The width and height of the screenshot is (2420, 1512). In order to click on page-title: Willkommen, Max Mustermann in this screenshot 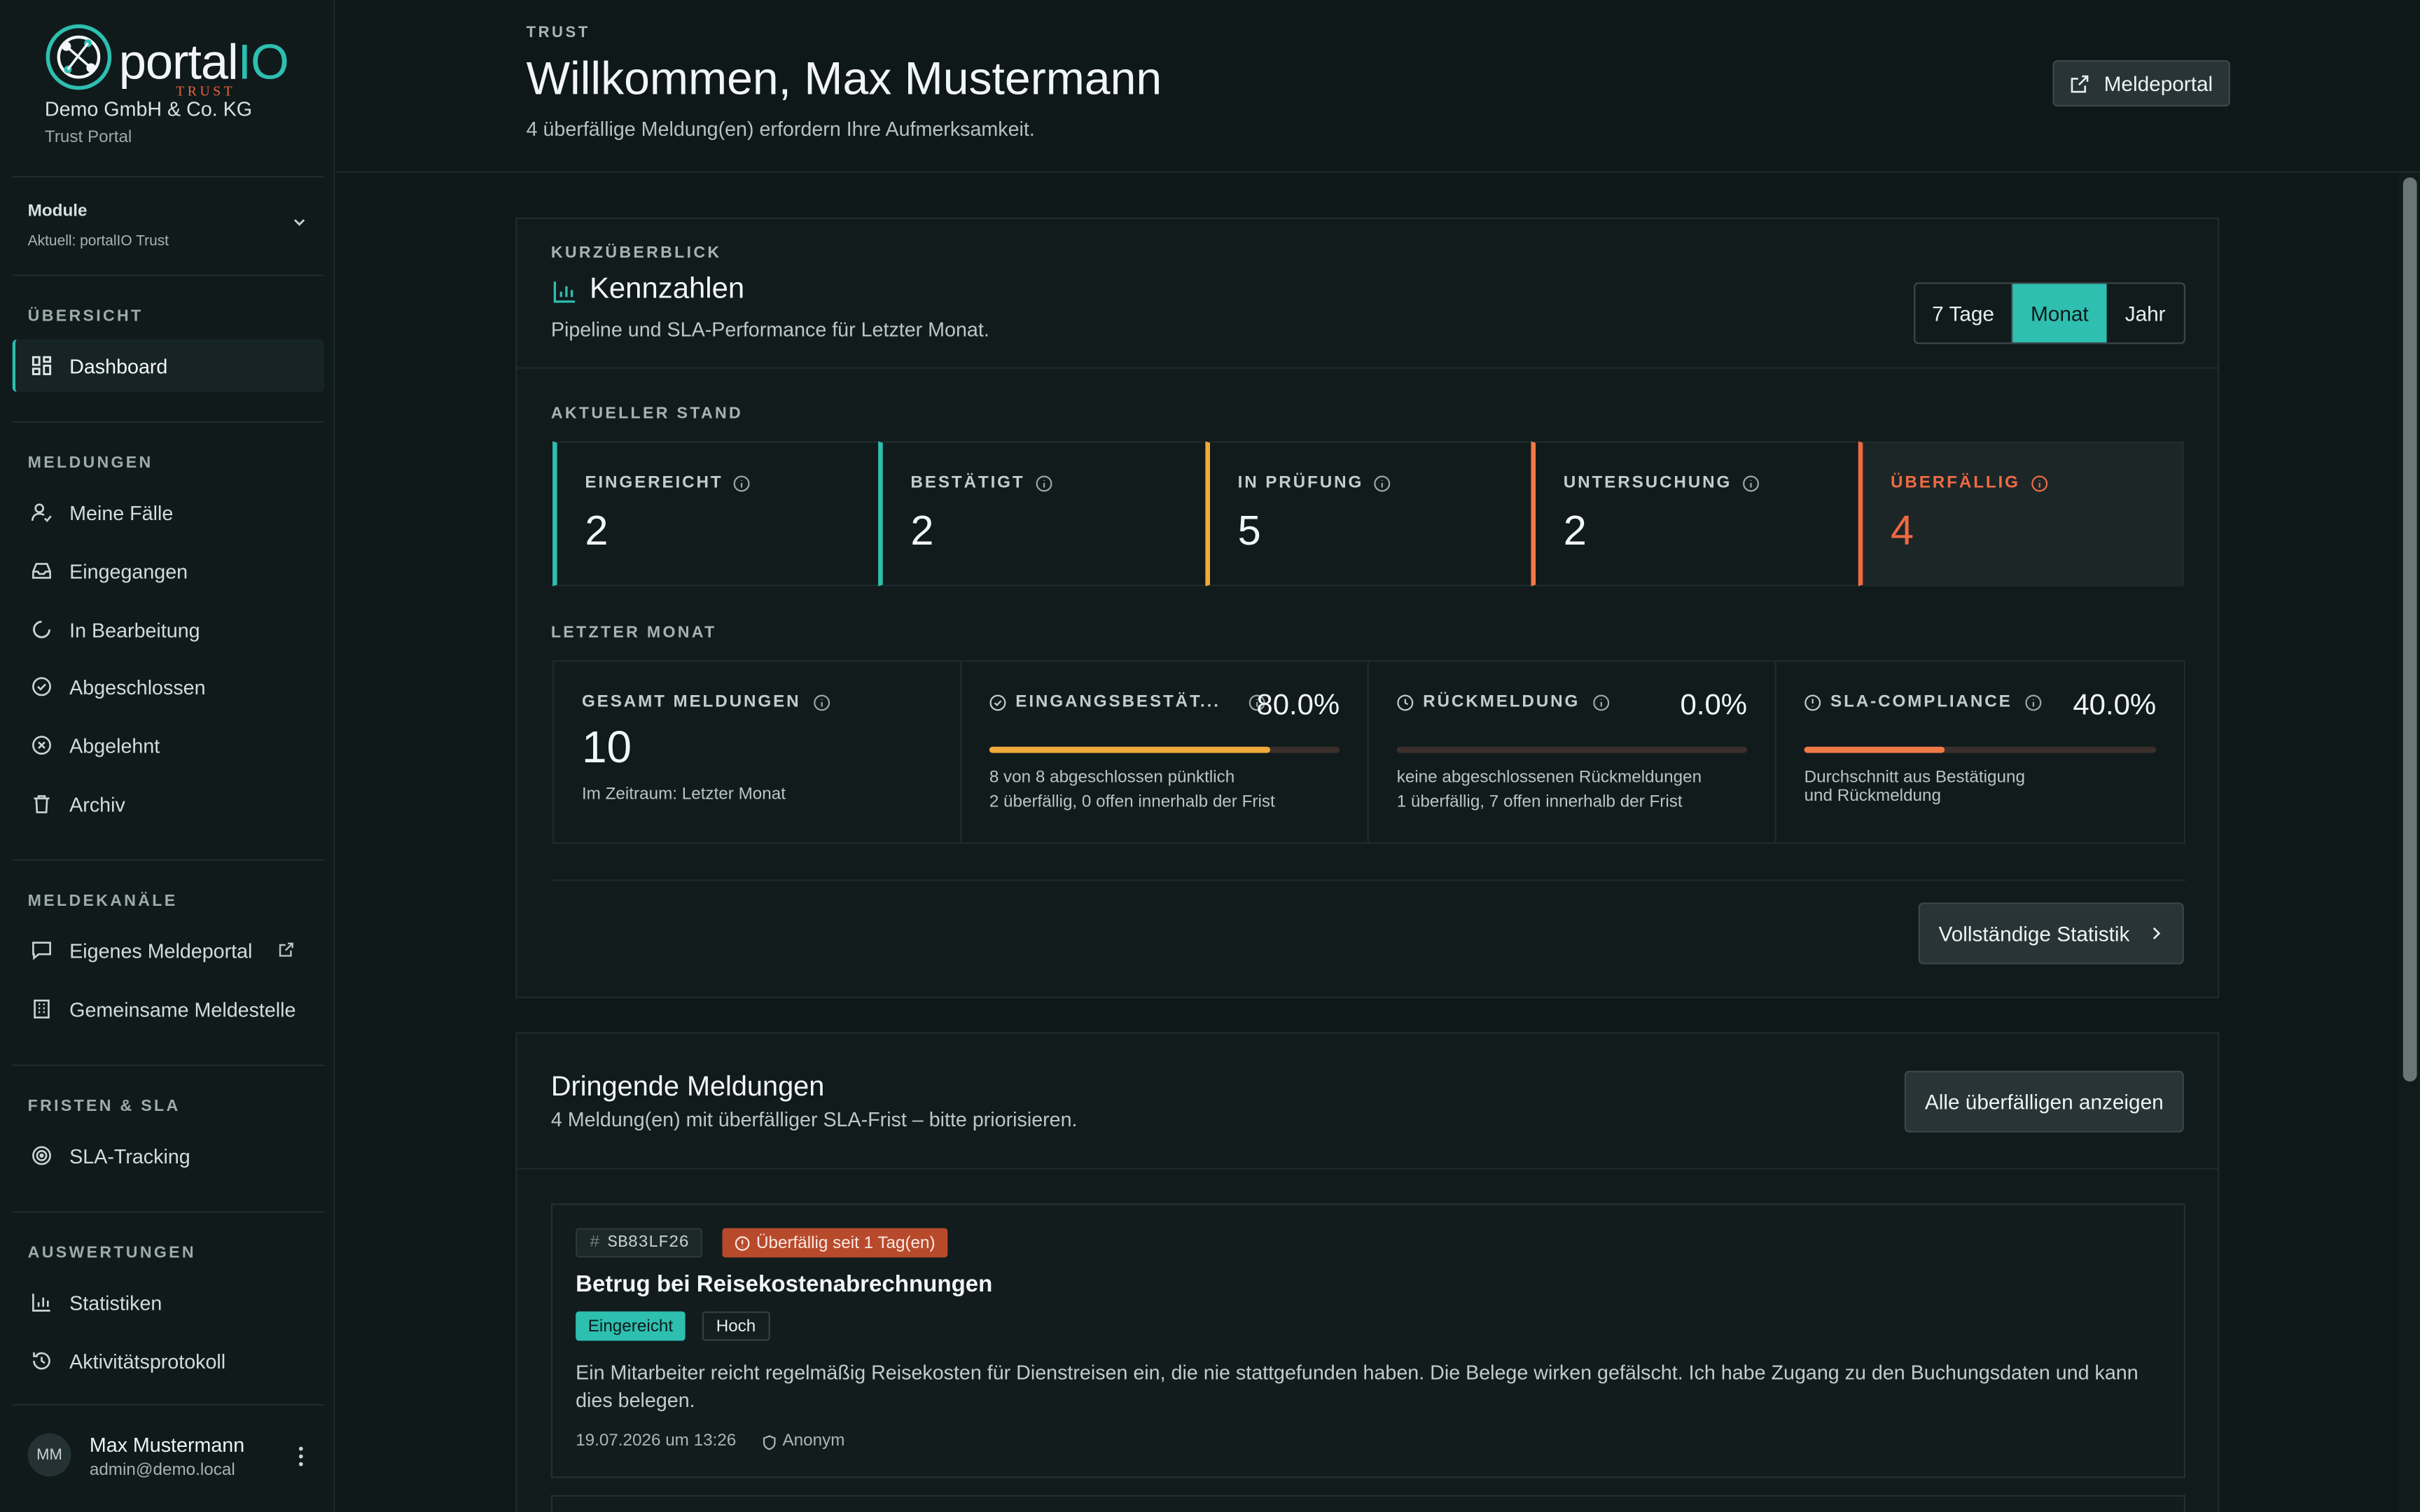, I will do `click(844, 79)`.